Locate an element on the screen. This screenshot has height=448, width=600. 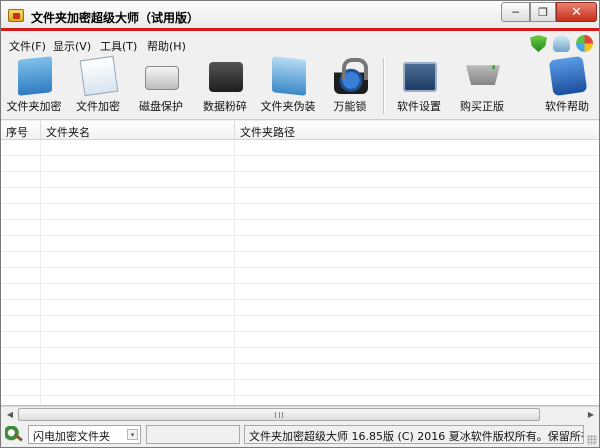
scroll-thumb is located at coordinates (279, 414).